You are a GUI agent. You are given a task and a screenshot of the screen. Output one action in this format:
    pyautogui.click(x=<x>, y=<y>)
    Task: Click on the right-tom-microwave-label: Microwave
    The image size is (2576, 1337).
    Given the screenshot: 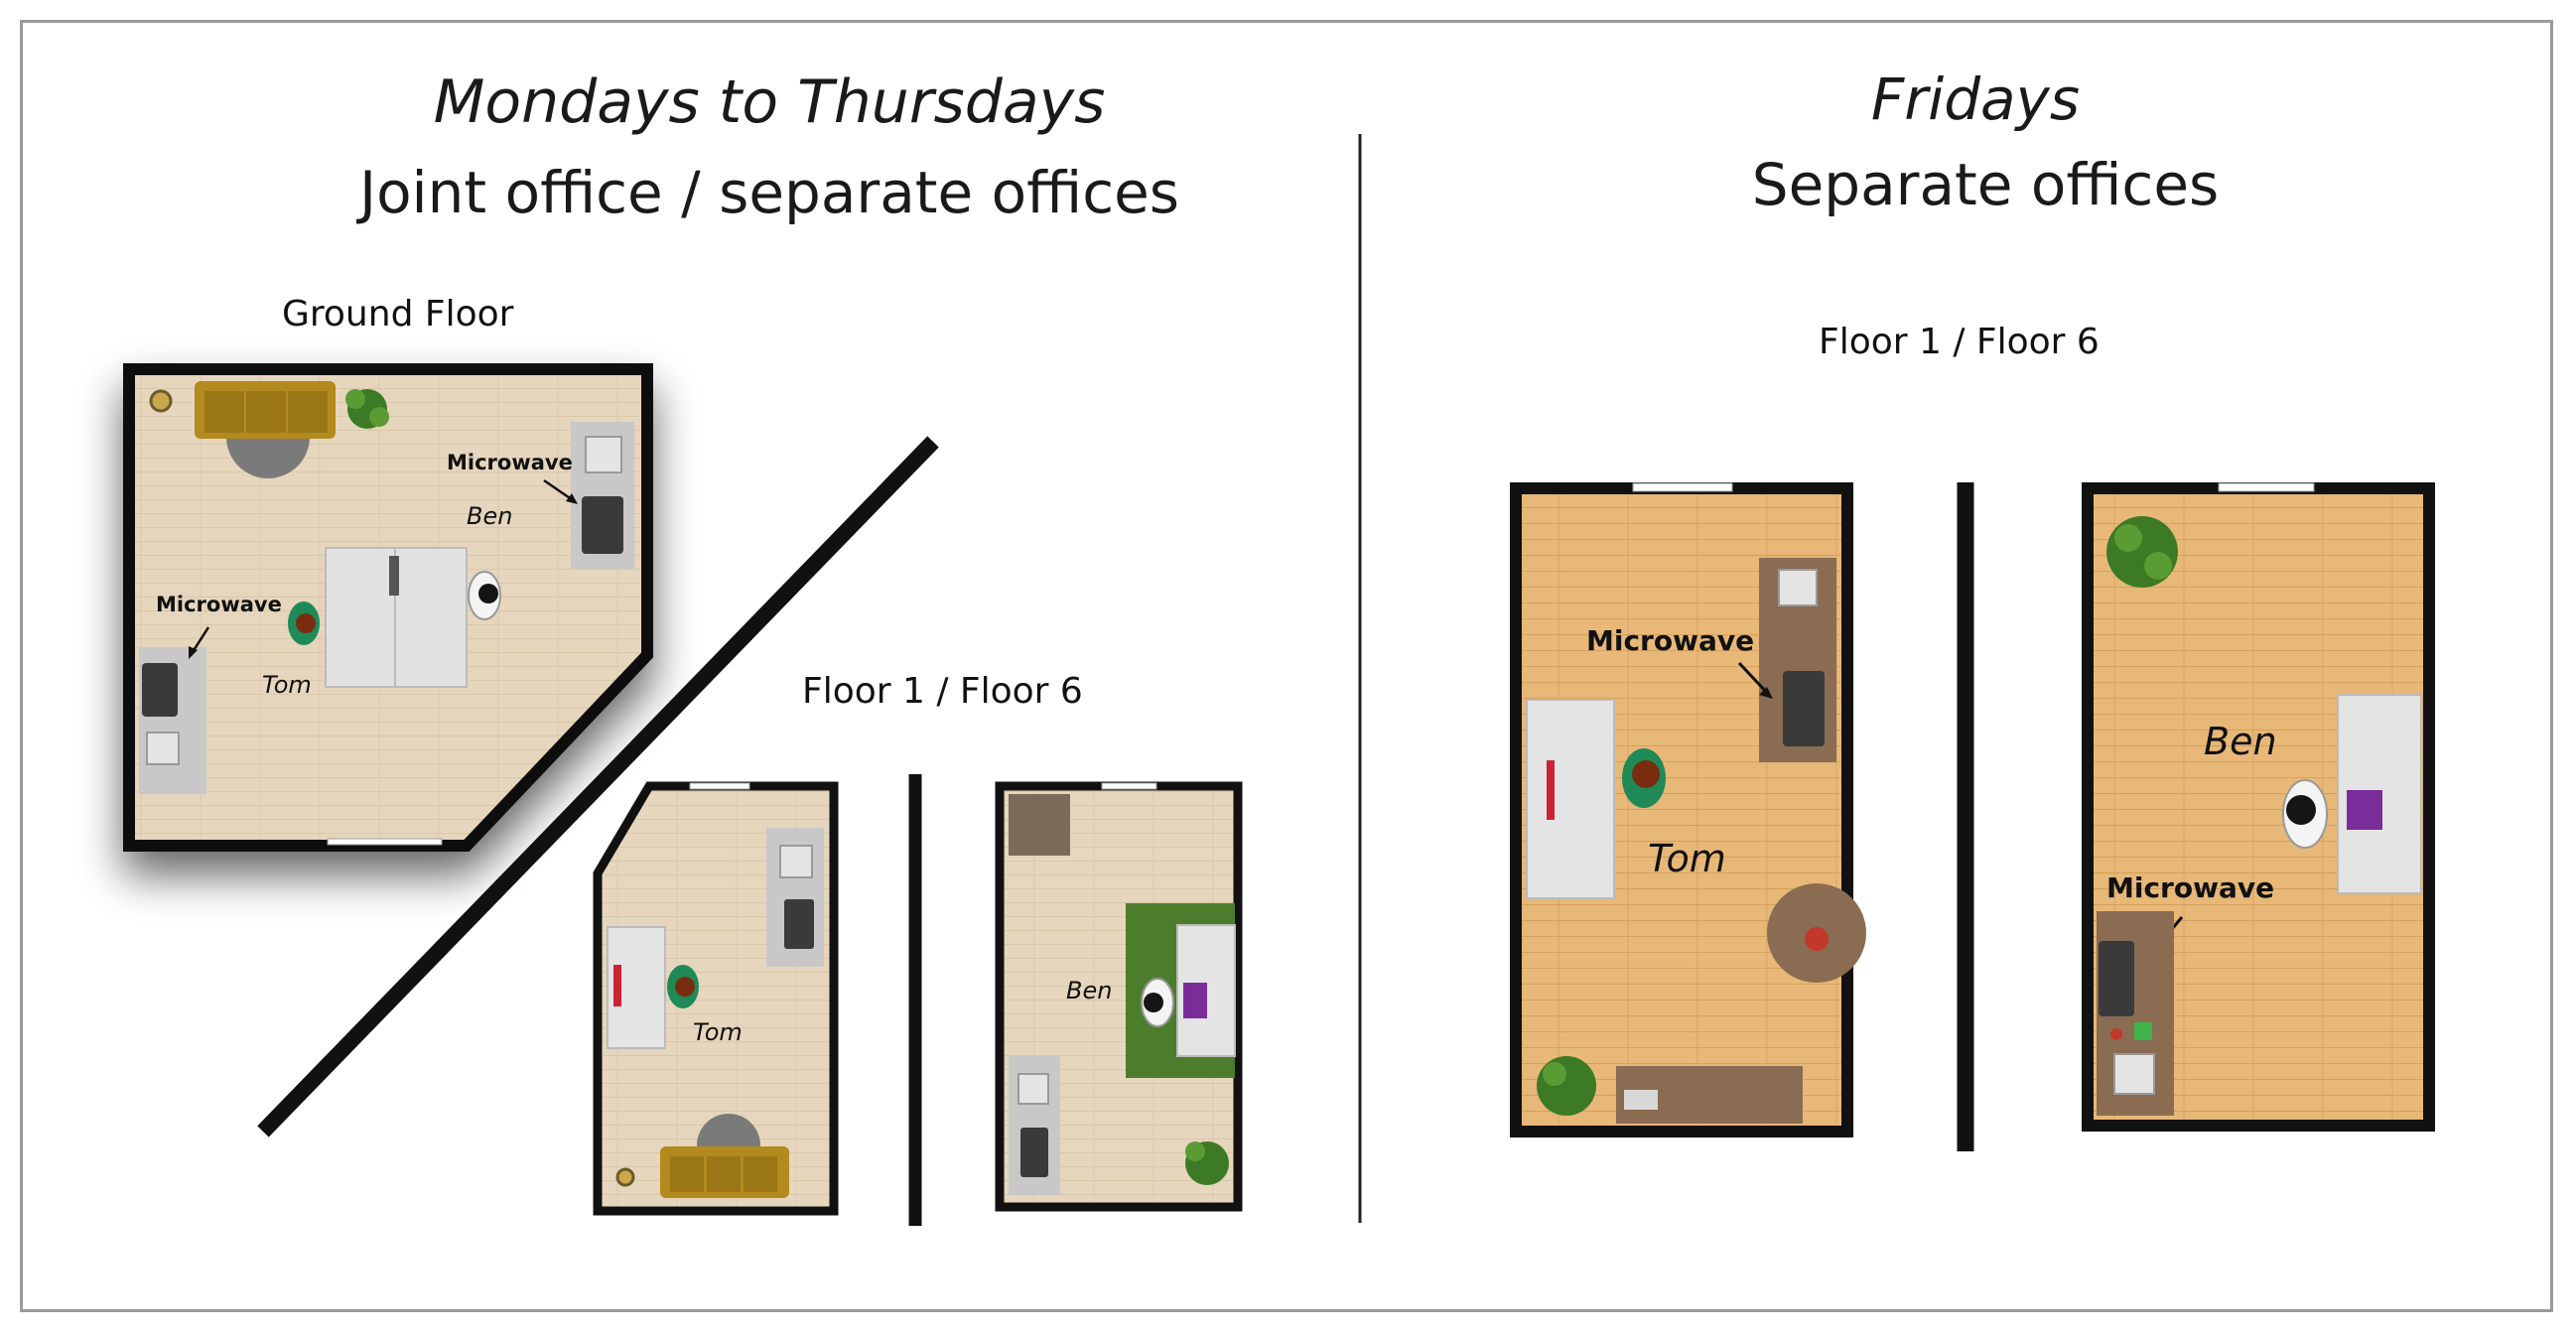 What is the action you would take?
    pyautogui.click(x=1670, y=640)
    